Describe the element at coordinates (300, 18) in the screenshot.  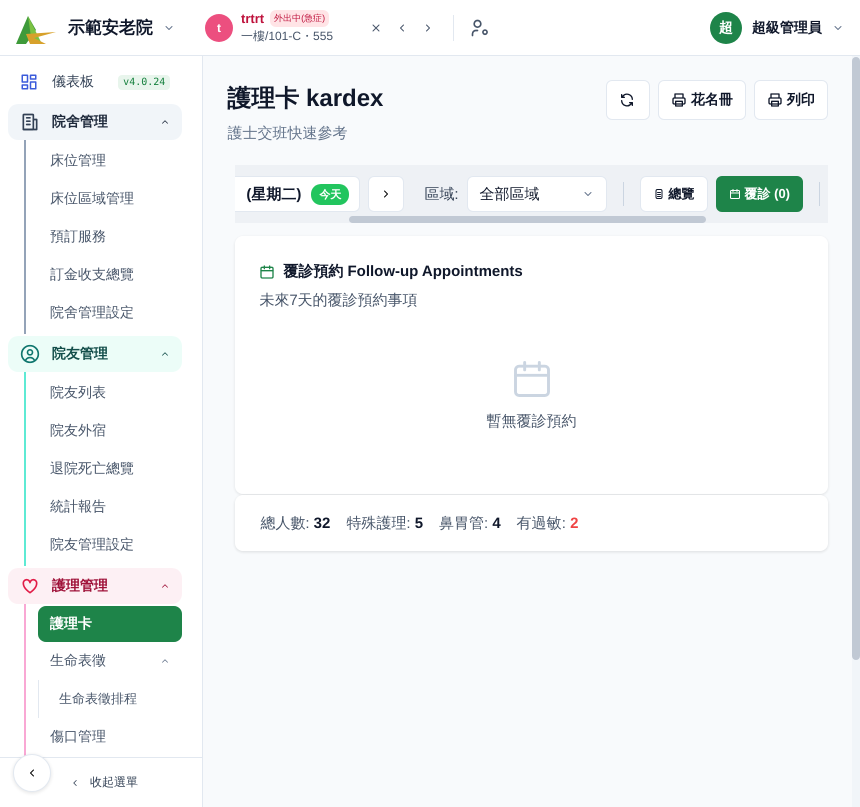
I see `status-badge: 外出中(急症)` at that location.